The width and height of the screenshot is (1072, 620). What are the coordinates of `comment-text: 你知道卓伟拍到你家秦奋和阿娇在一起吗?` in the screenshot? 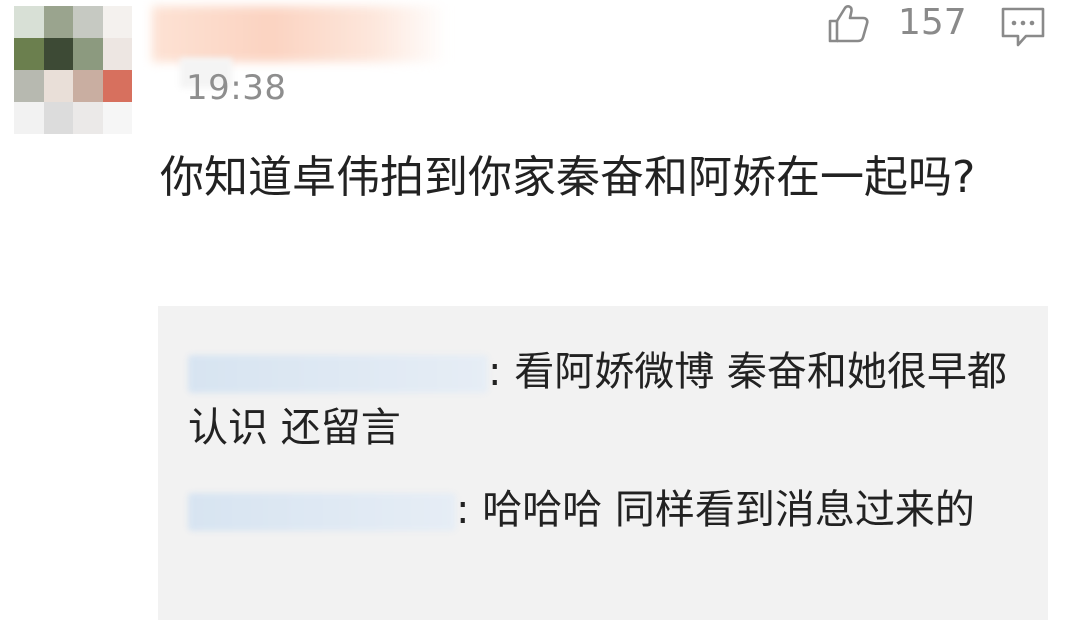 It's located at (568, 177).